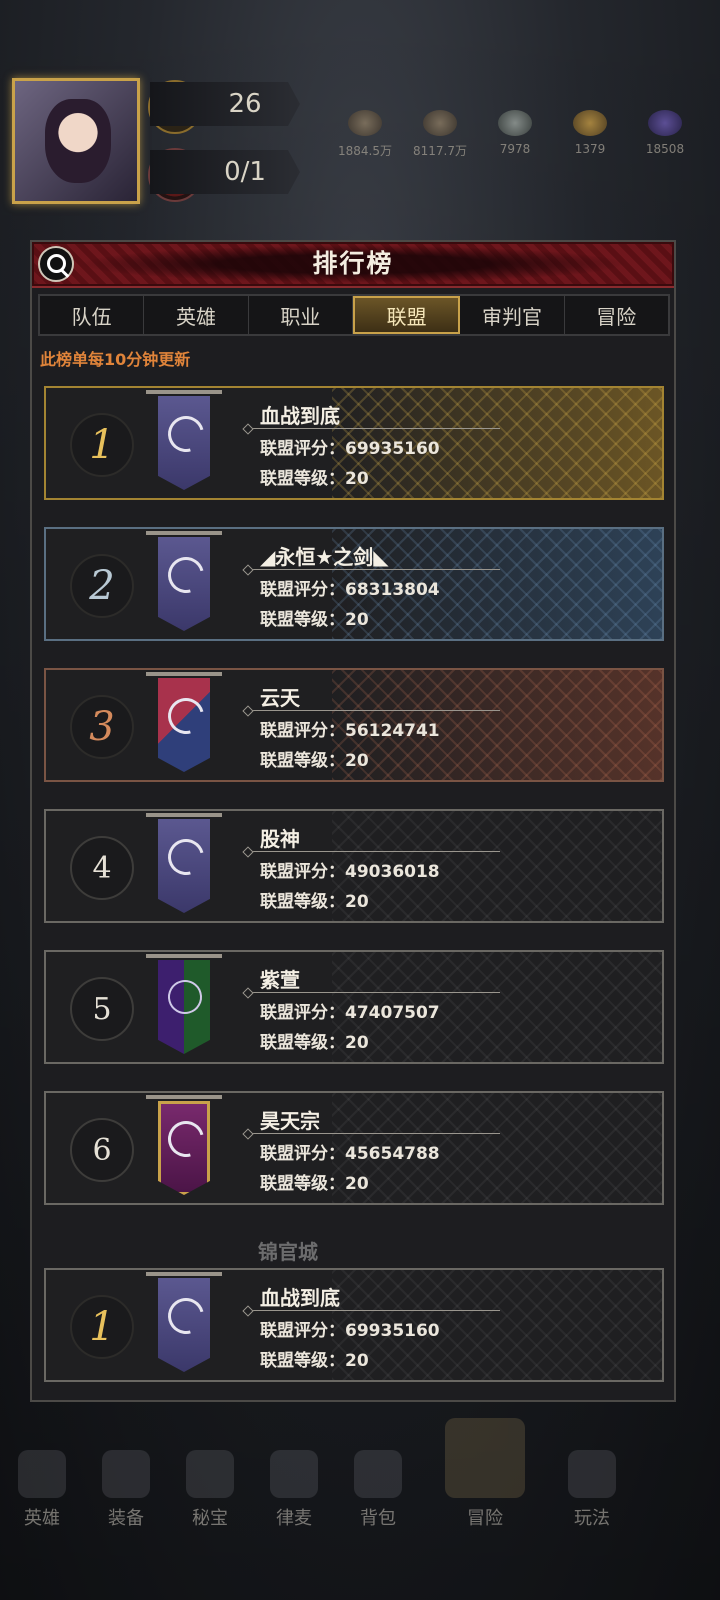  What do you see at coordinates (210, 1495) in the screenshot?
I see `nav-treasure: 秘宝` at bounding box center [210, 1495].